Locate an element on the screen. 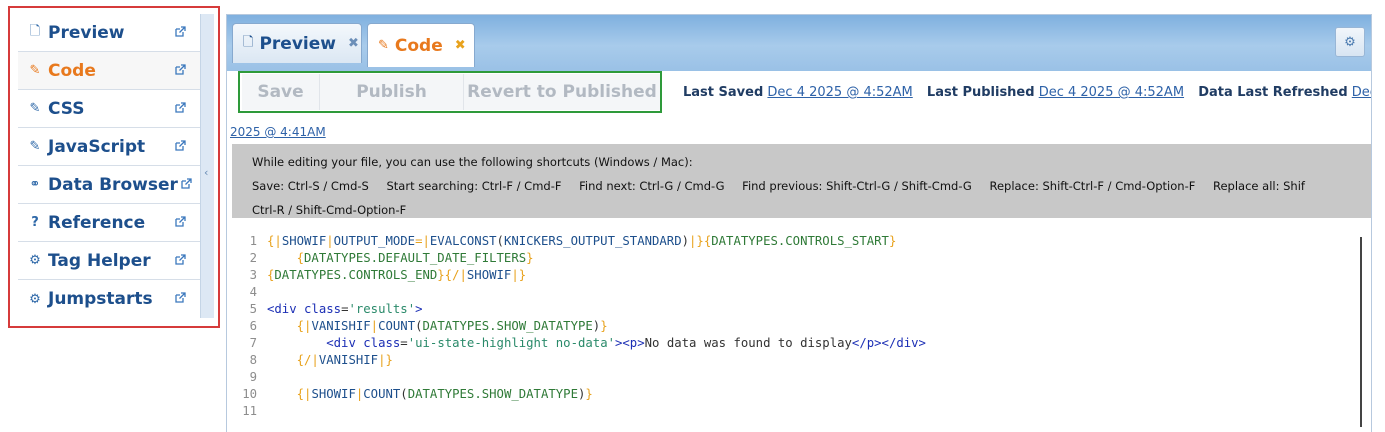  sidebar-item-code: ✎ Code is located at coordinates (109, 71).